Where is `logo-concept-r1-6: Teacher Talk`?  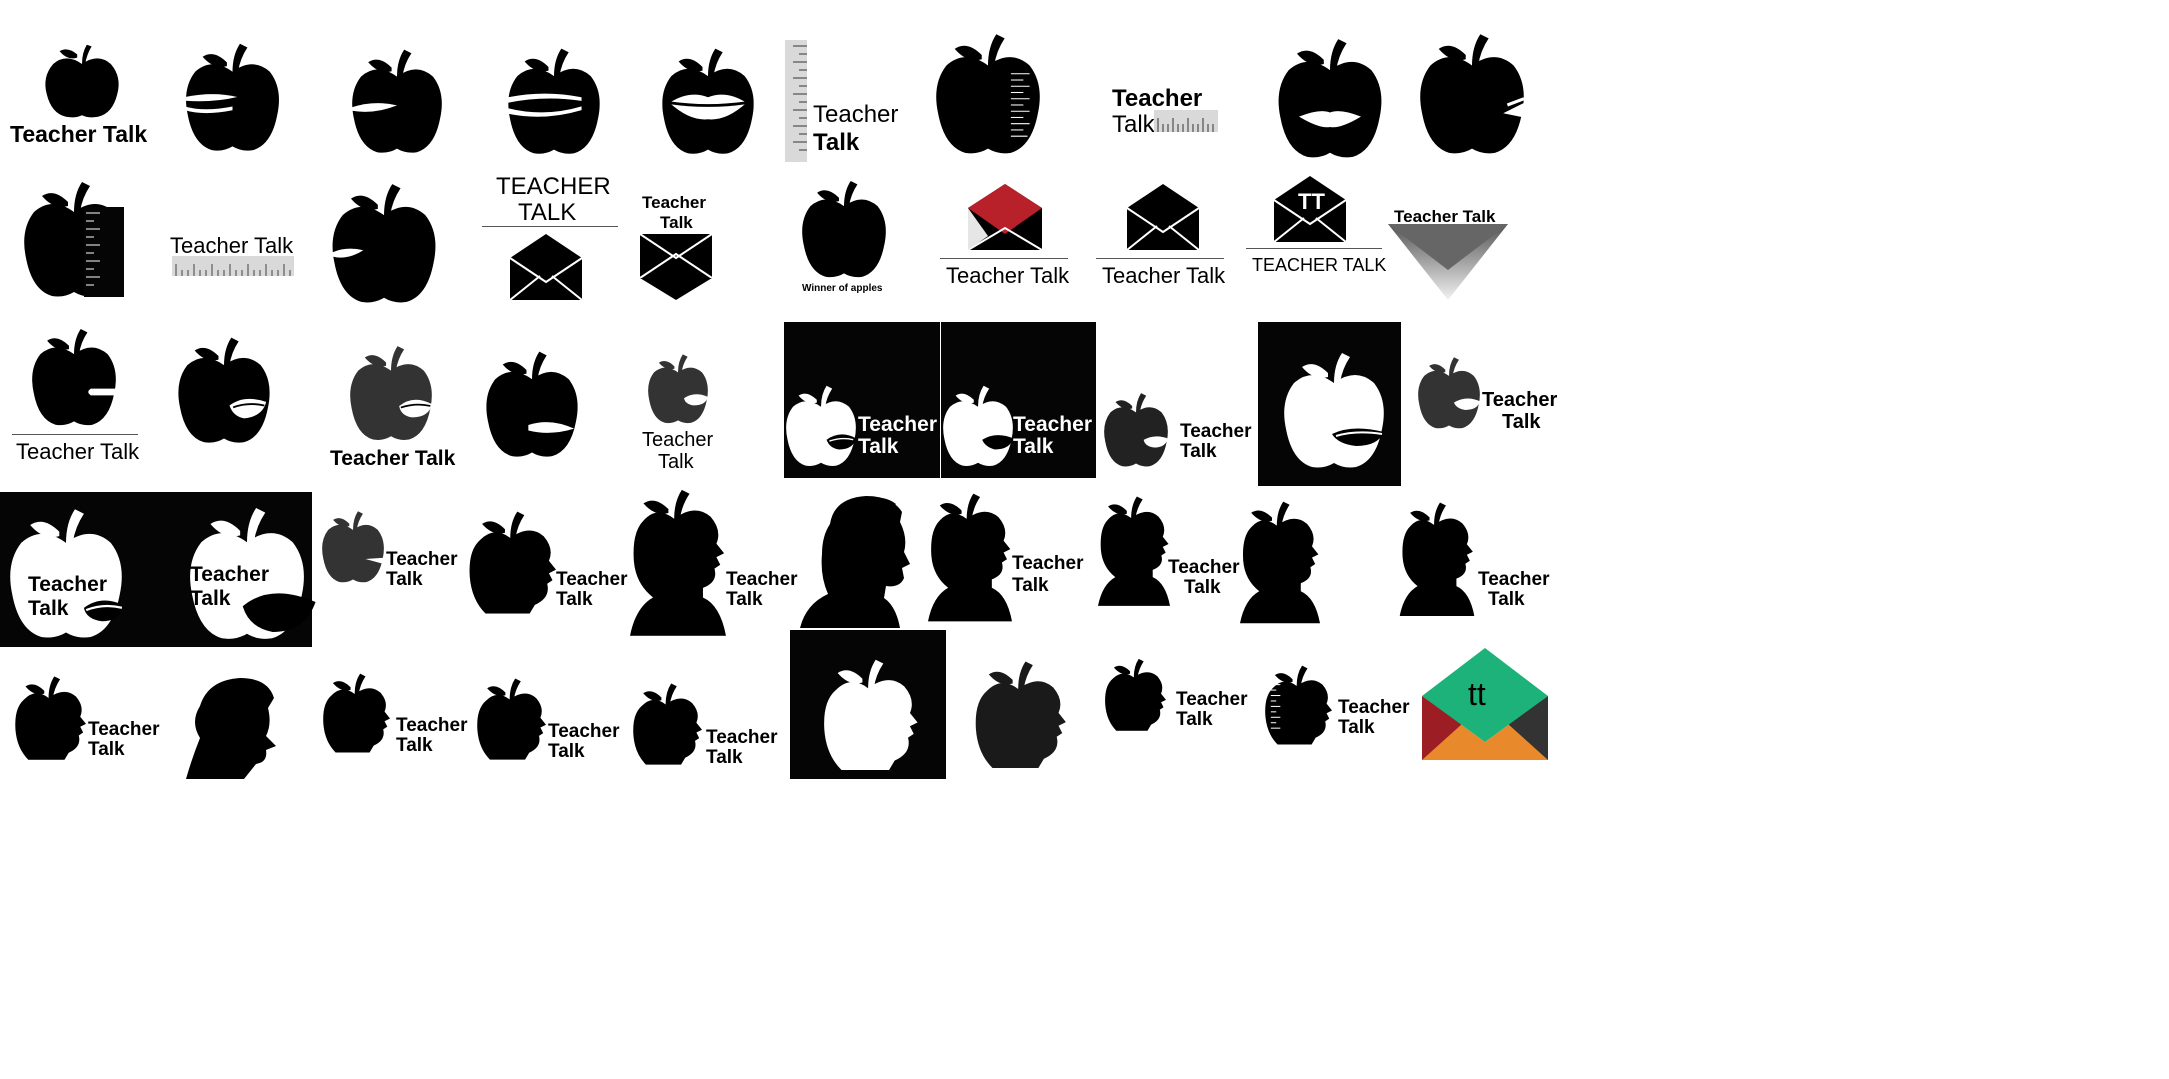
logo-concept-r1-6: Teacher Talk is located at coordinates (845, 102).